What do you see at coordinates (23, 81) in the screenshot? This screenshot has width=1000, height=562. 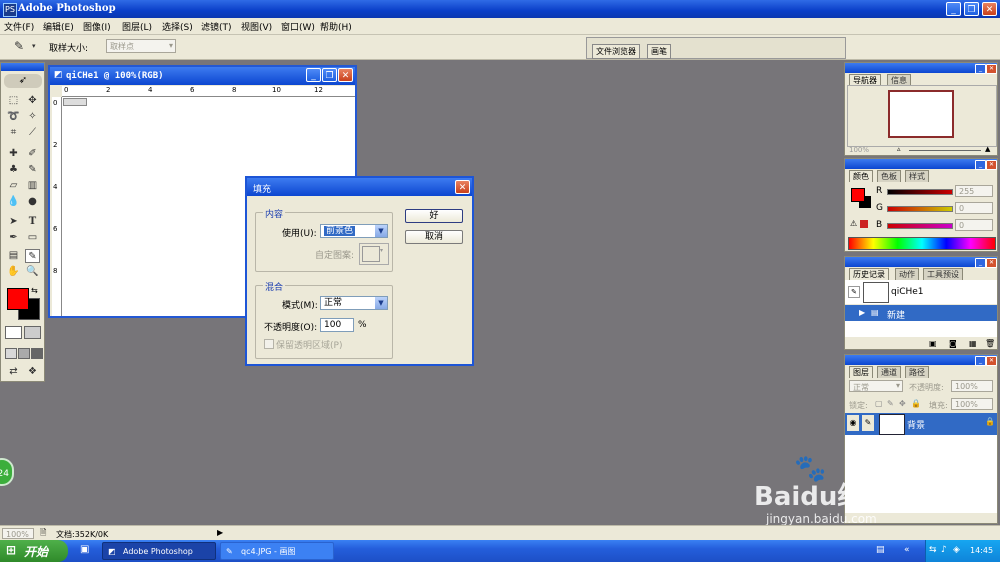 I see `photoshop-feather-icon: ➶` at bounding box center [23, 81].